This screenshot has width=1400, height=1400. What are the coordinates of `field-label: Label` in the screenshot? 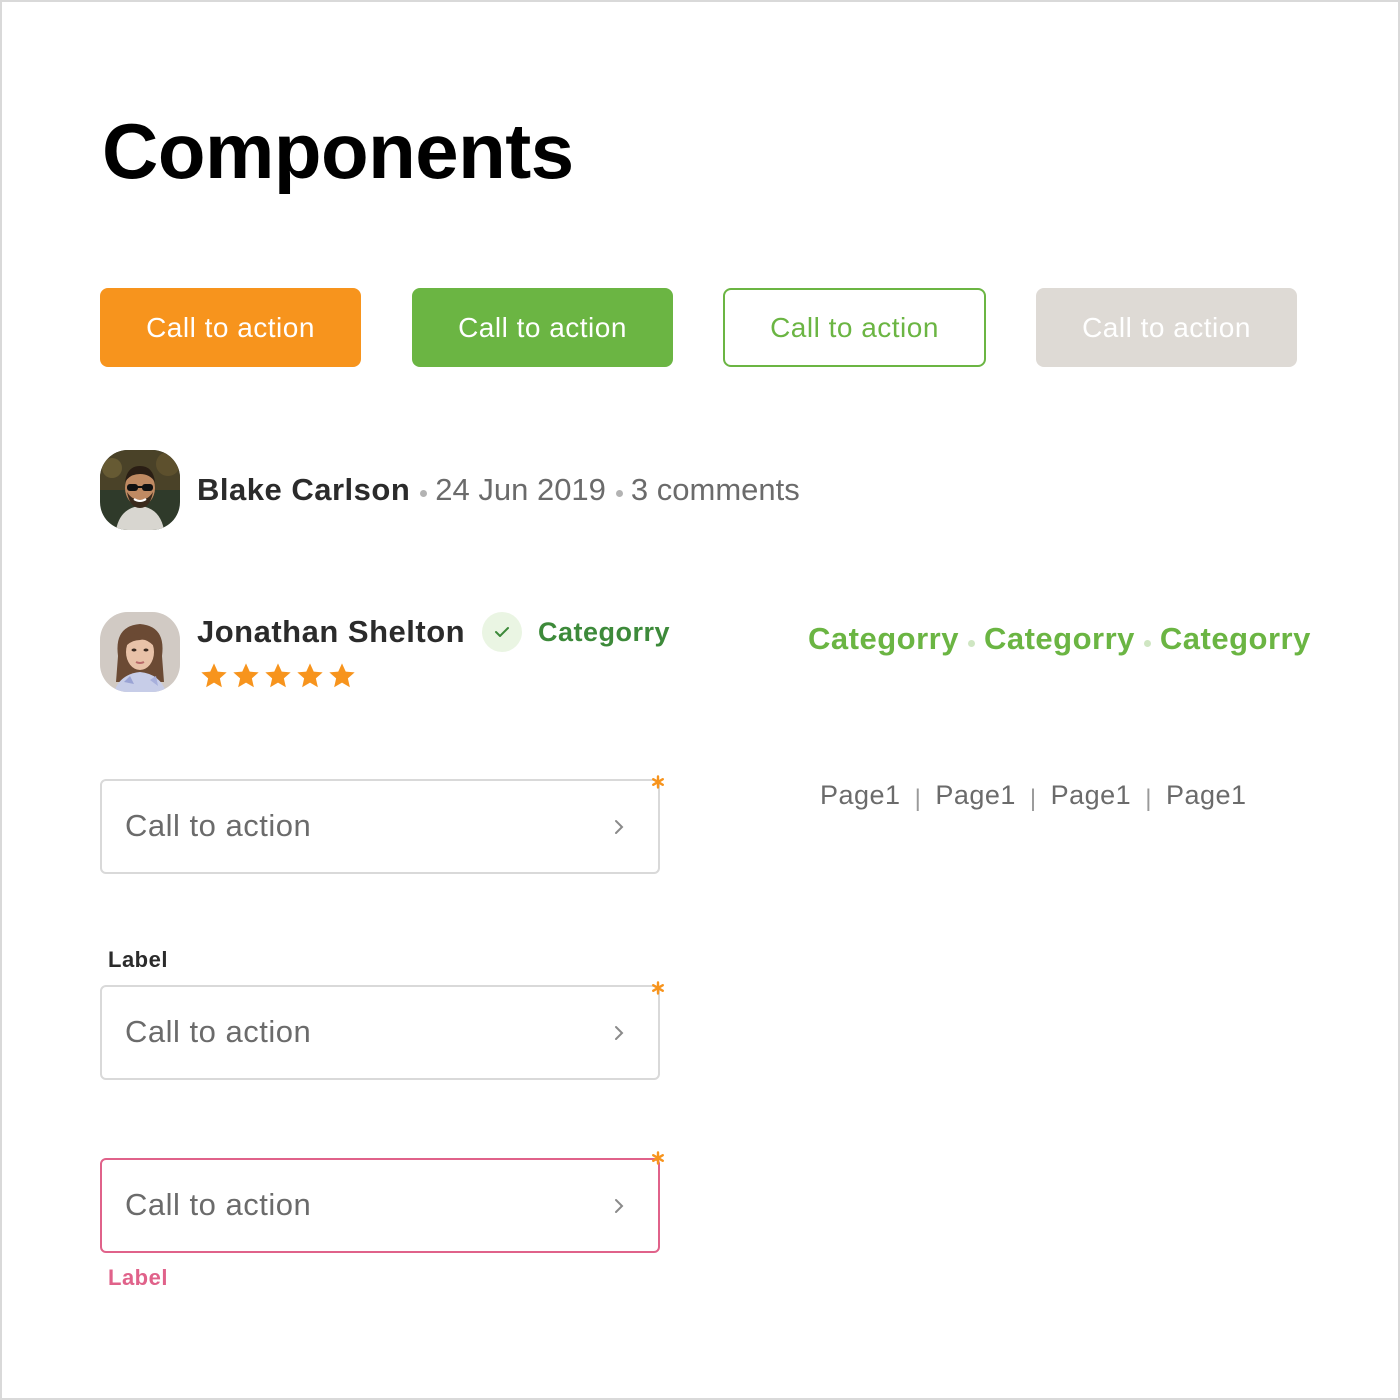 It's located at (138, 959).